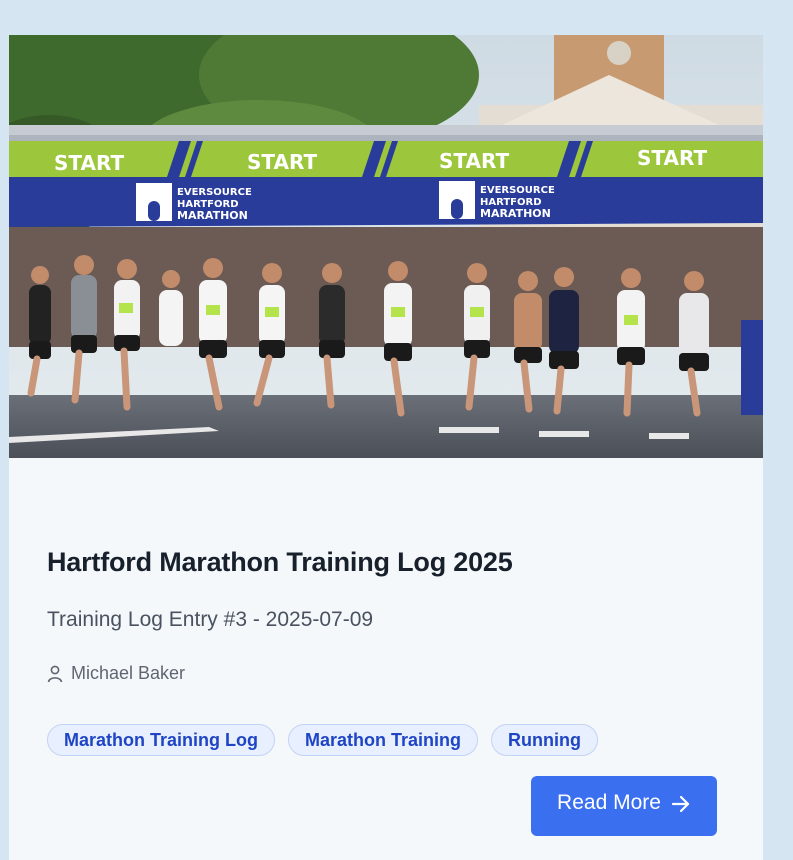 This screenshot has height=860, width=793. I want to click on read-more-label: Read More, so click(609, 802).